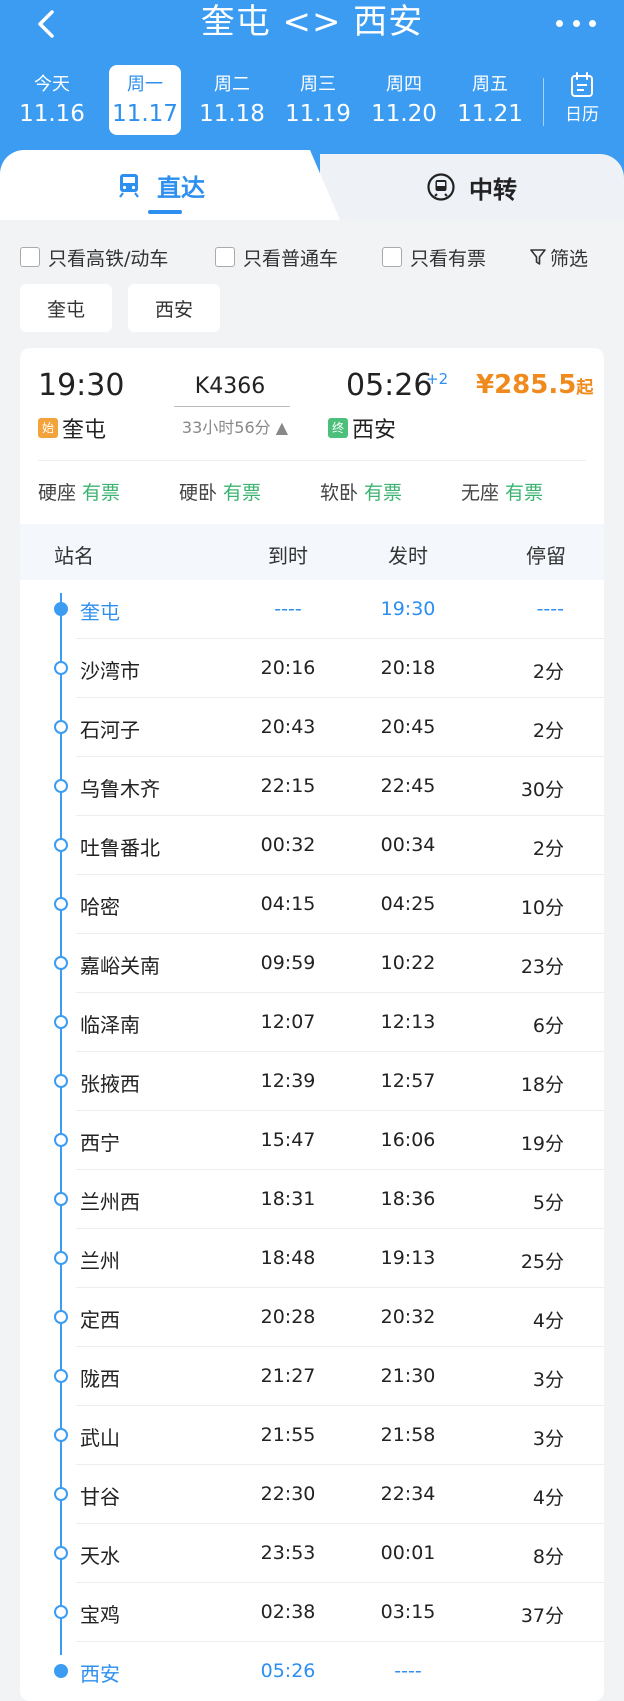 The width and height of the screenshot is (624, 1701). I want to click on table-row: 哈密 04:15 04:25 10分, so click(312, 904).